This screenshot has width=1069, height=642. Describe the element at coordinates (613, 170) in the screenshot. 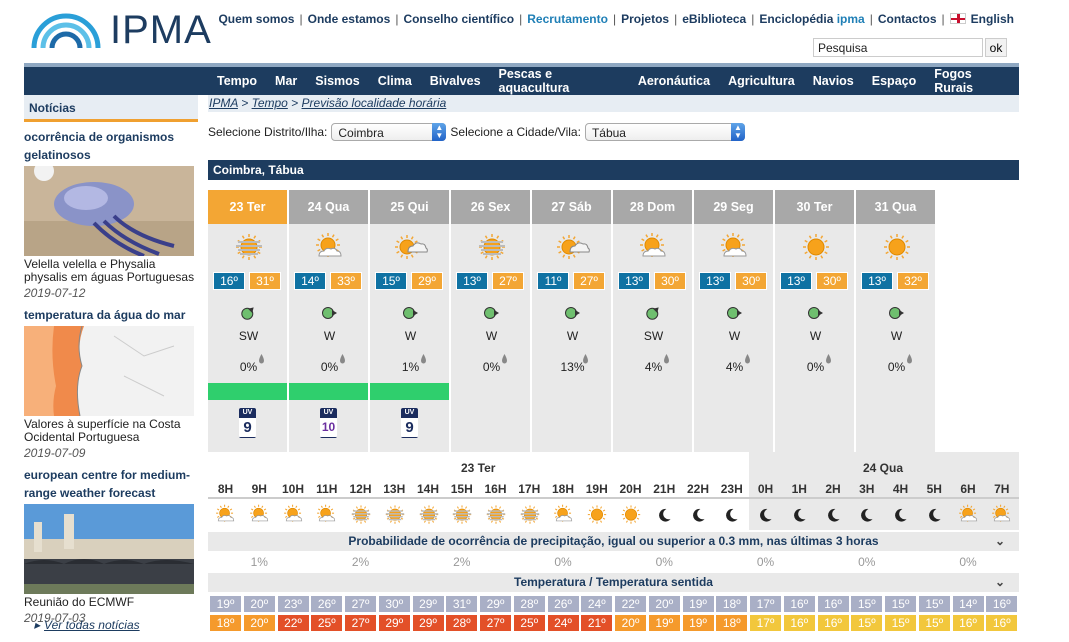

I see `location-title: Coimbra, Tábua` at that location.